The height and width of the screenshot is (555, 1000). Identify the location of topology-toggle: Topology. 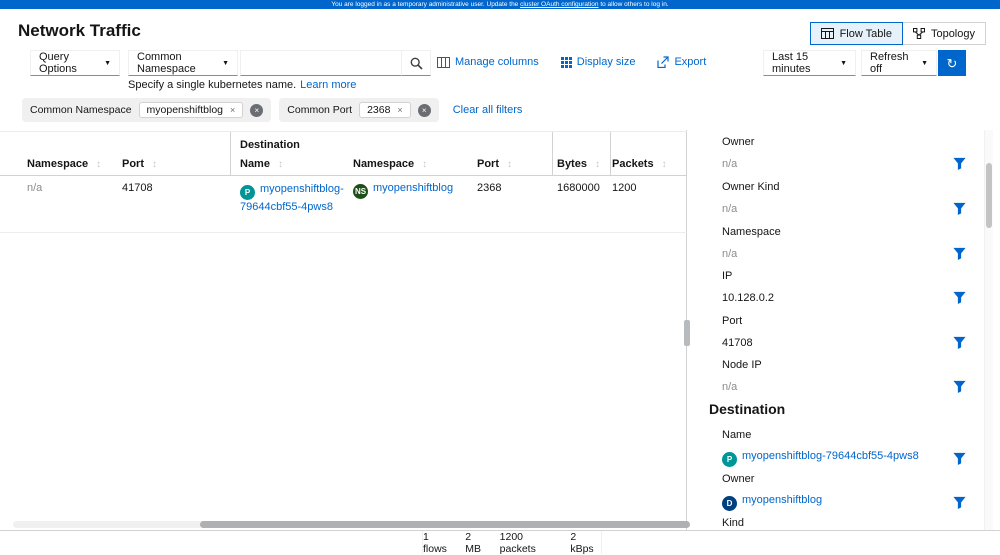
(944, 33).